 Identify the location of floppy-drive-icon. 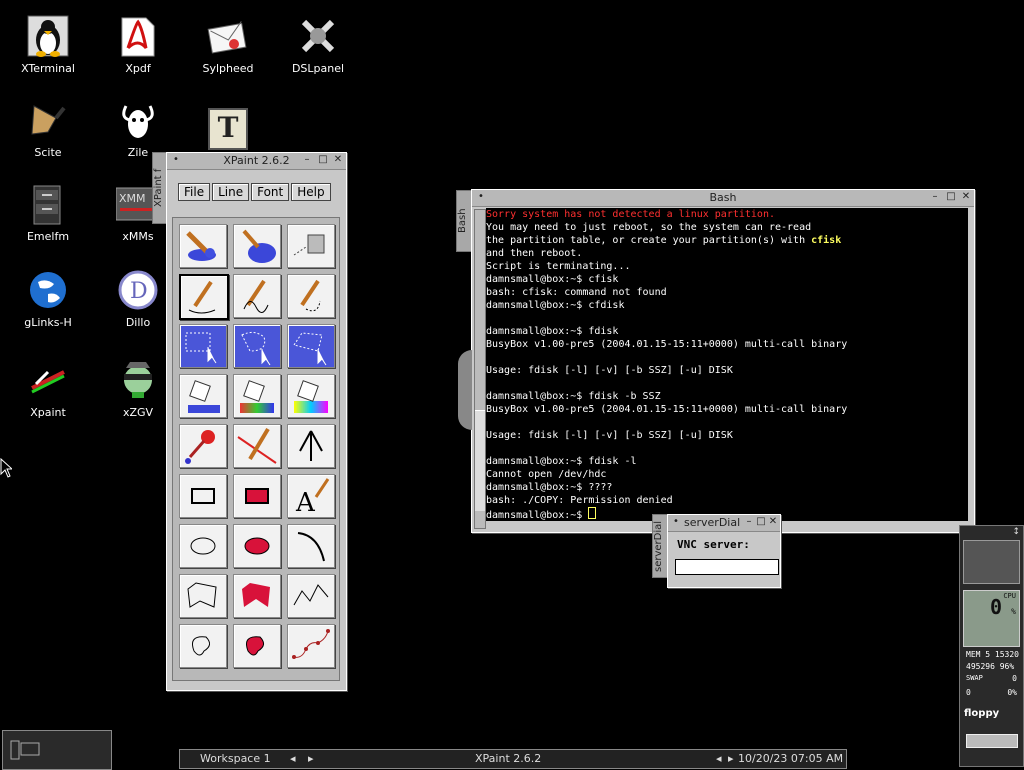
(992, 741).